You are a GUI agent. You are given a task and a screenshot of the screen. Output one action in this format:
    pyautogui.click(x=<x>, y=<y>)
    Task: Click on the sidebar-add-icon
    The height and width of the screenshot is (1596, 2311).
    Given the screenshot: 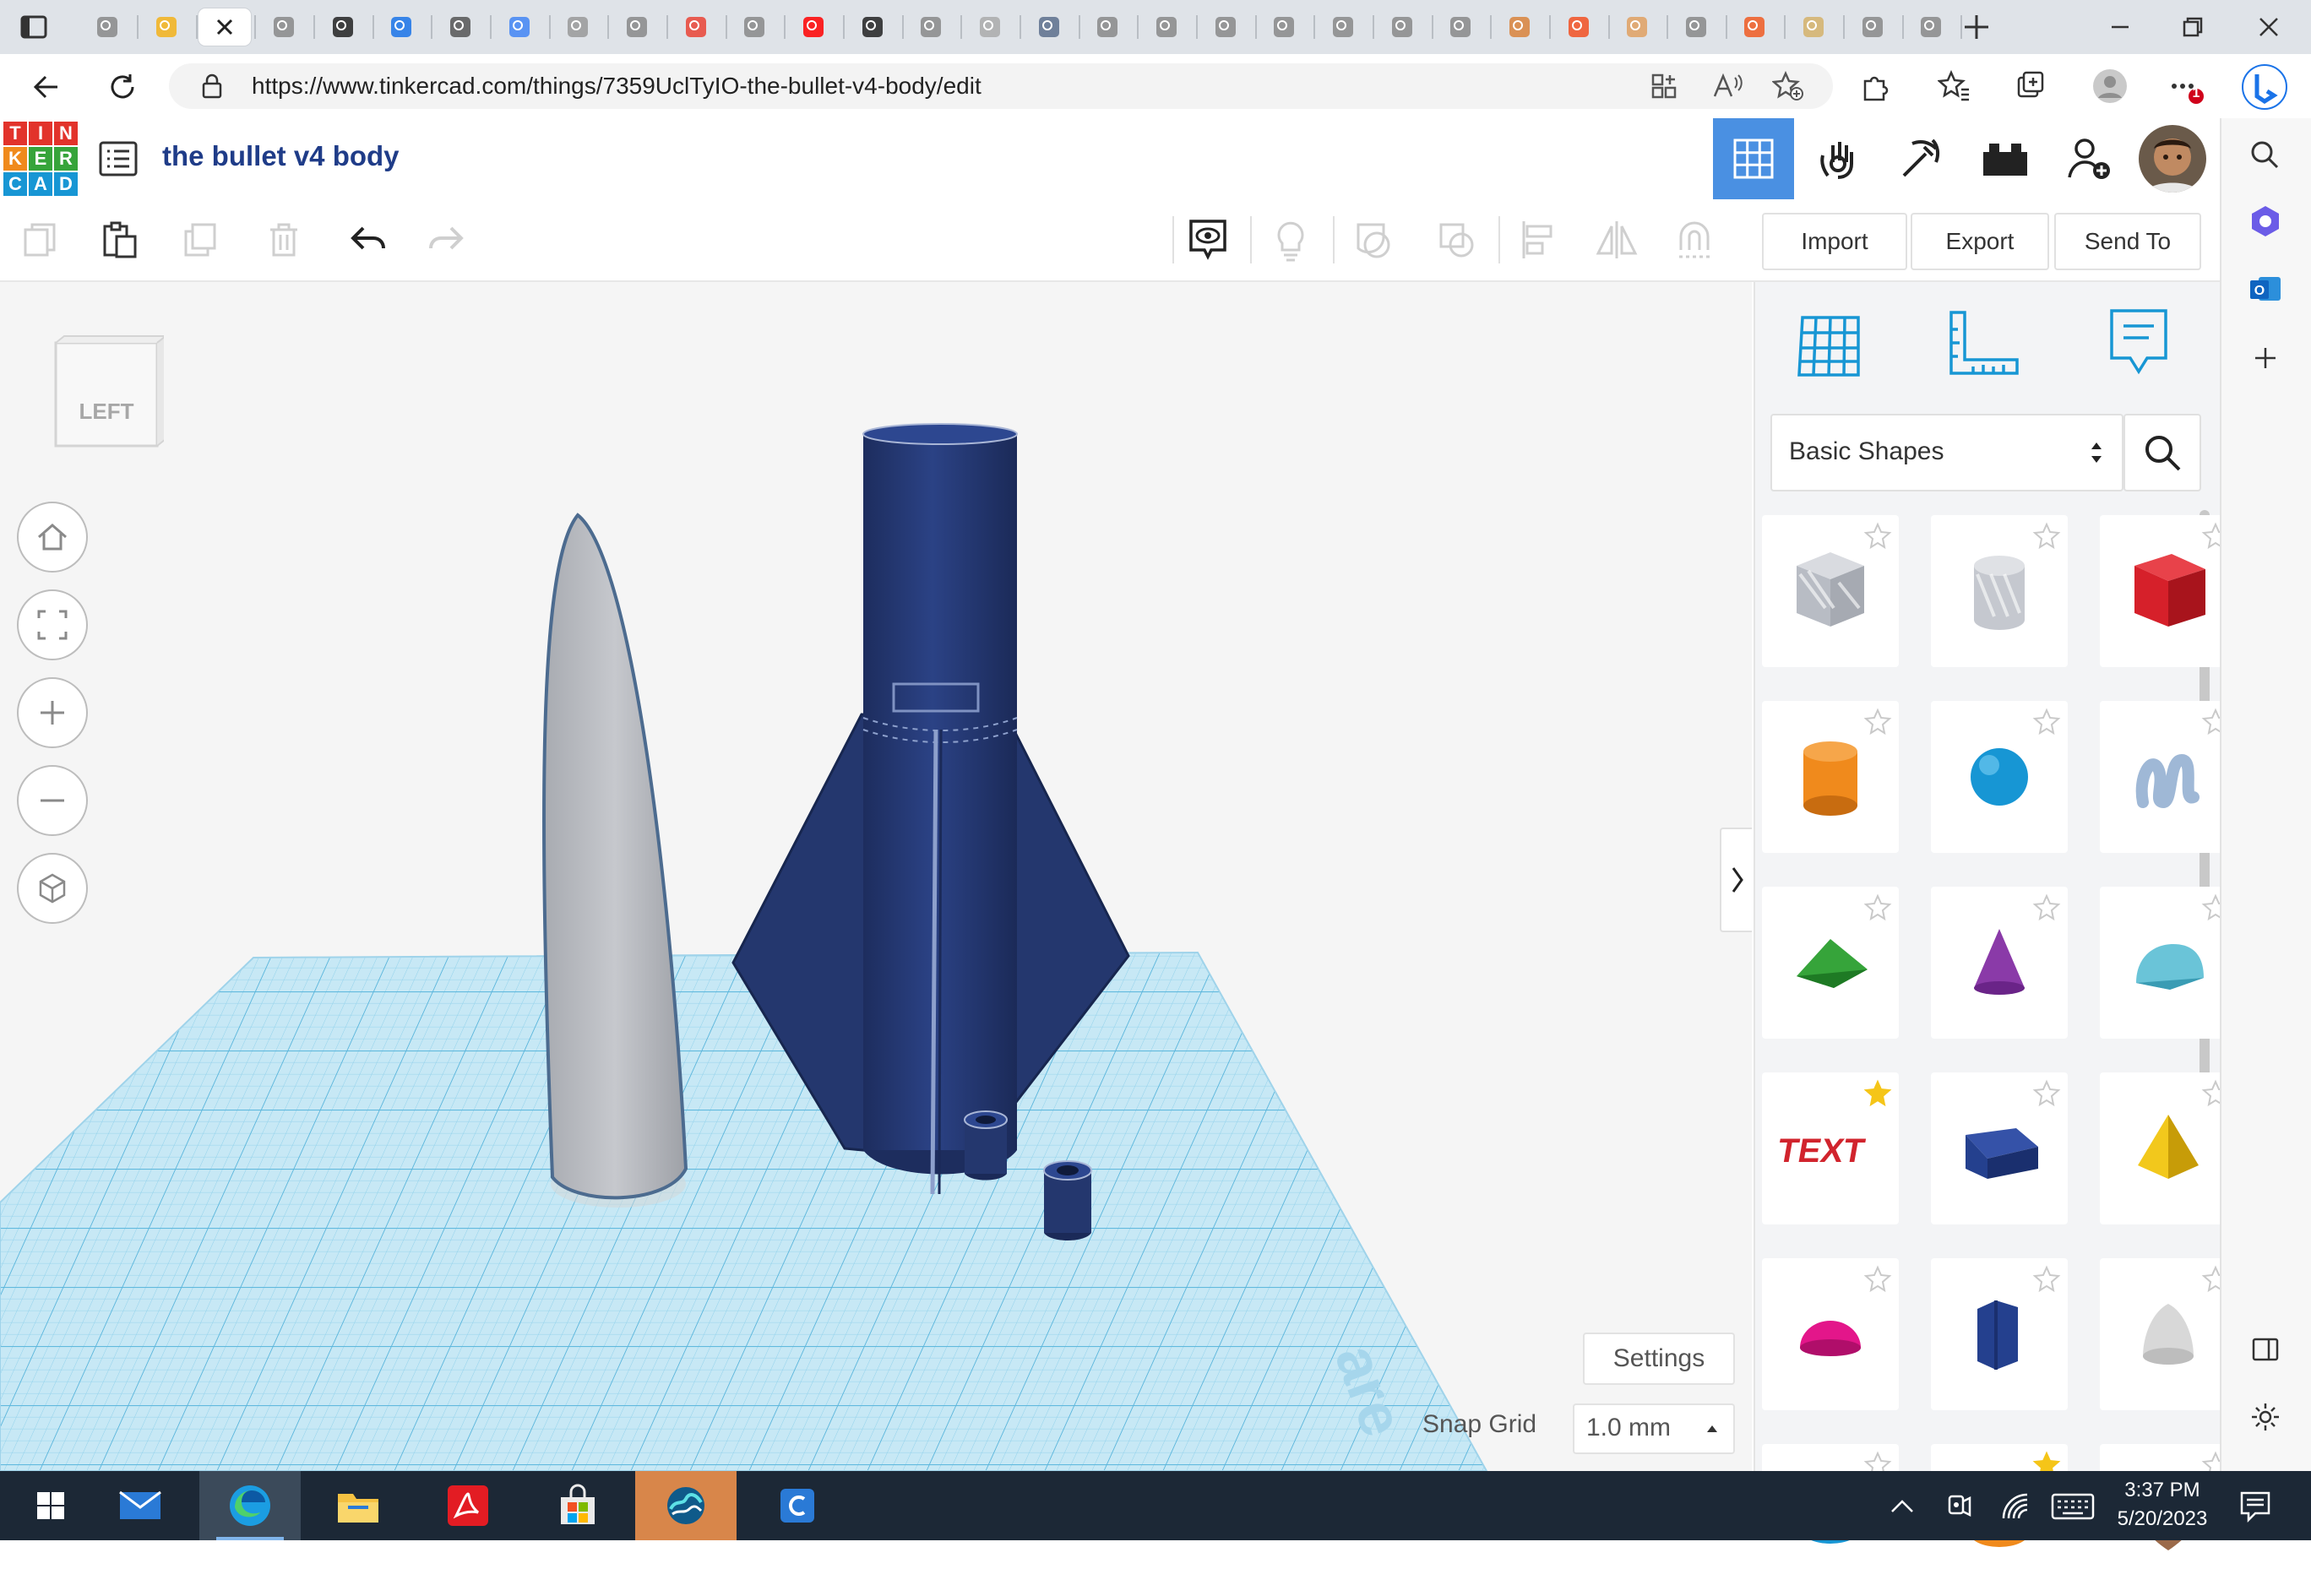 What is the action you would take?
    pyautogui.click(x=2266, y=358)
    